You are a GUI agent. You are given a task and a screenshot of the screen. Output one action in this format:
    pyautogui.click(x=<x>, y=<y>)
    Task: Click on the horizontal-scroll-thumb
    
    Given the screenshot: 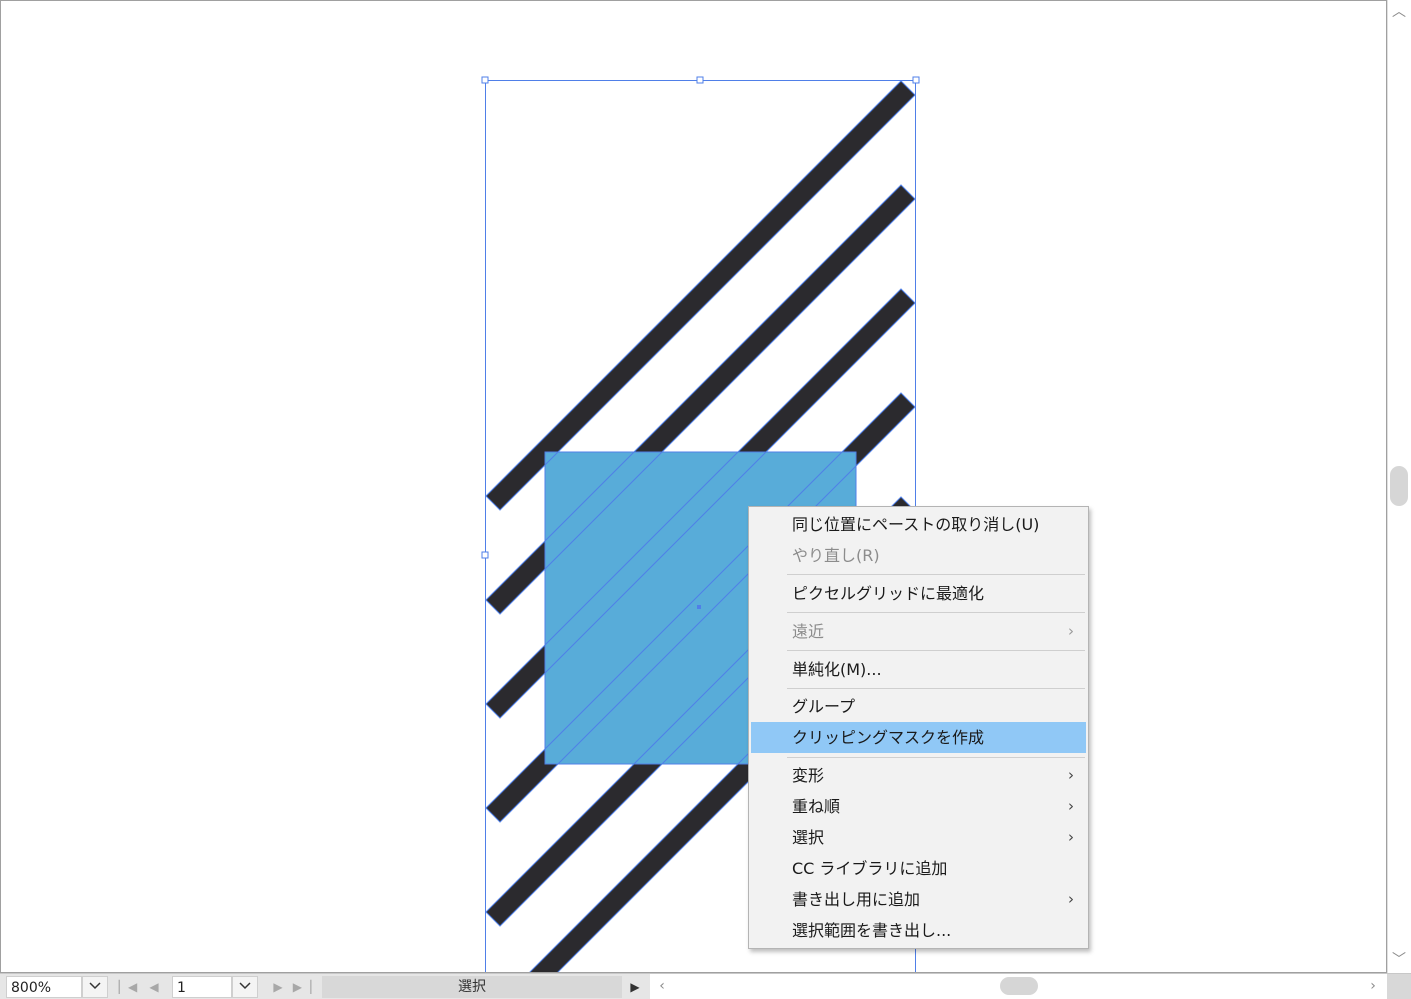 What is the action you would take?
    pyautogui.click(x=1019, y=986)
    